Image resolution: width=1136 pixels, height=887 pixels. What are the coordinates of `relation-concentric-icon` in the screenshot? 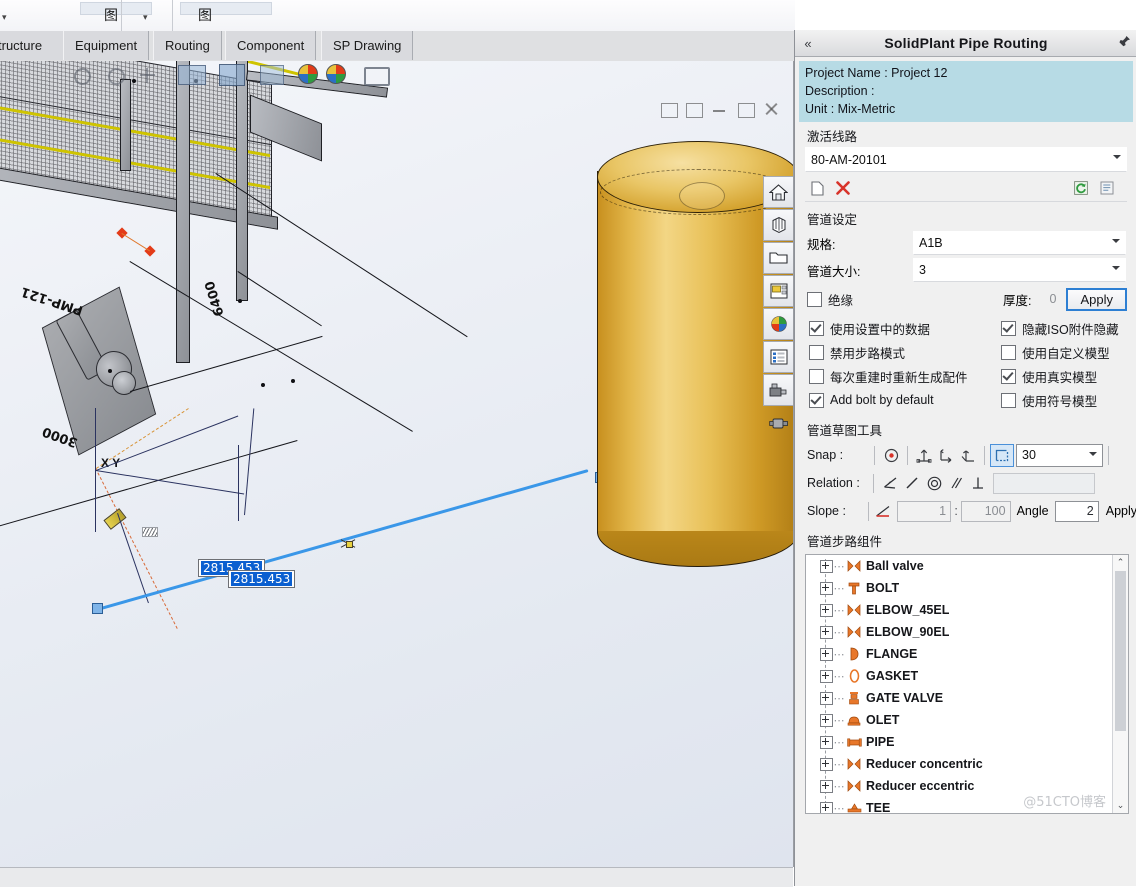 It's located at (934, 483).